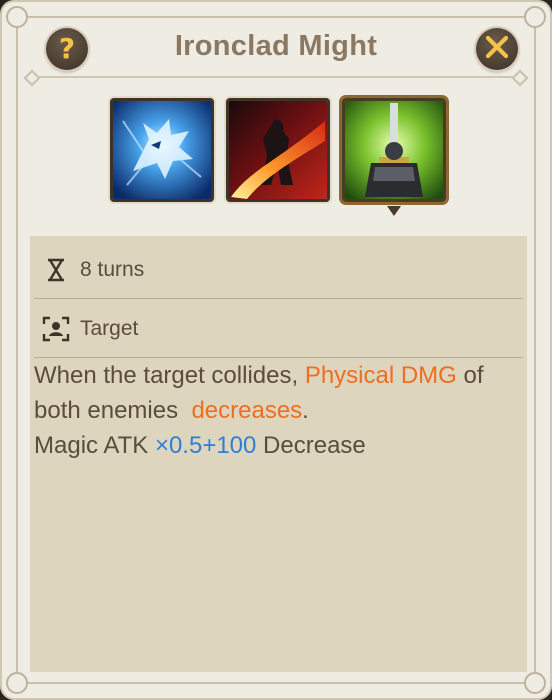 The width and height of the screenshot is (552, 700). Describe the element at coordinates (169, 375) in the screenshot. I see `description-text: When the target collides,` at that location.